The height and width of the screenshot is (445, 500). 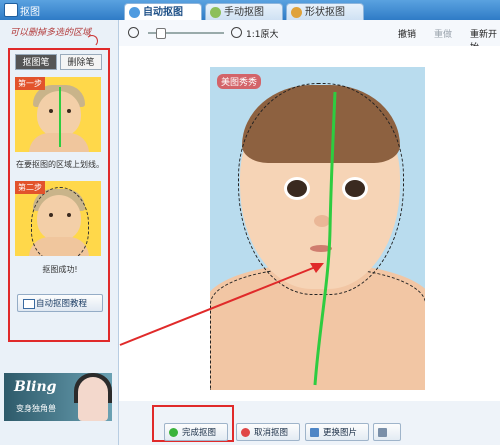 I want to click on cancel-cutout-label: 取消抠图, so click(x=271, y=433).